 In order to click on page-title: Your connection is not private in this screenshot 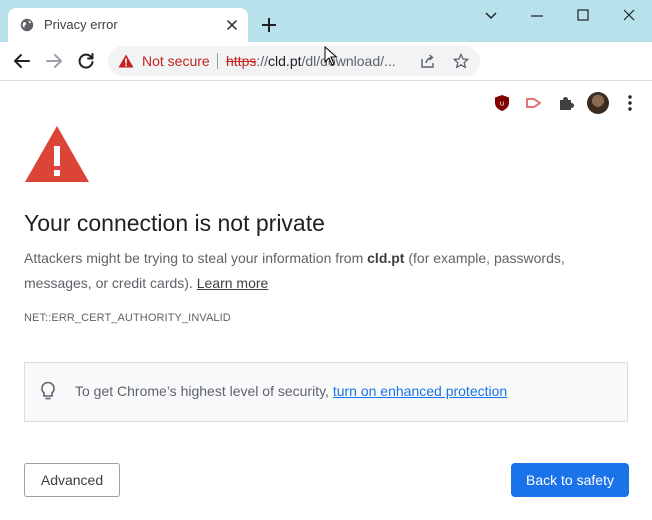, I will do `click(174, 223)`.